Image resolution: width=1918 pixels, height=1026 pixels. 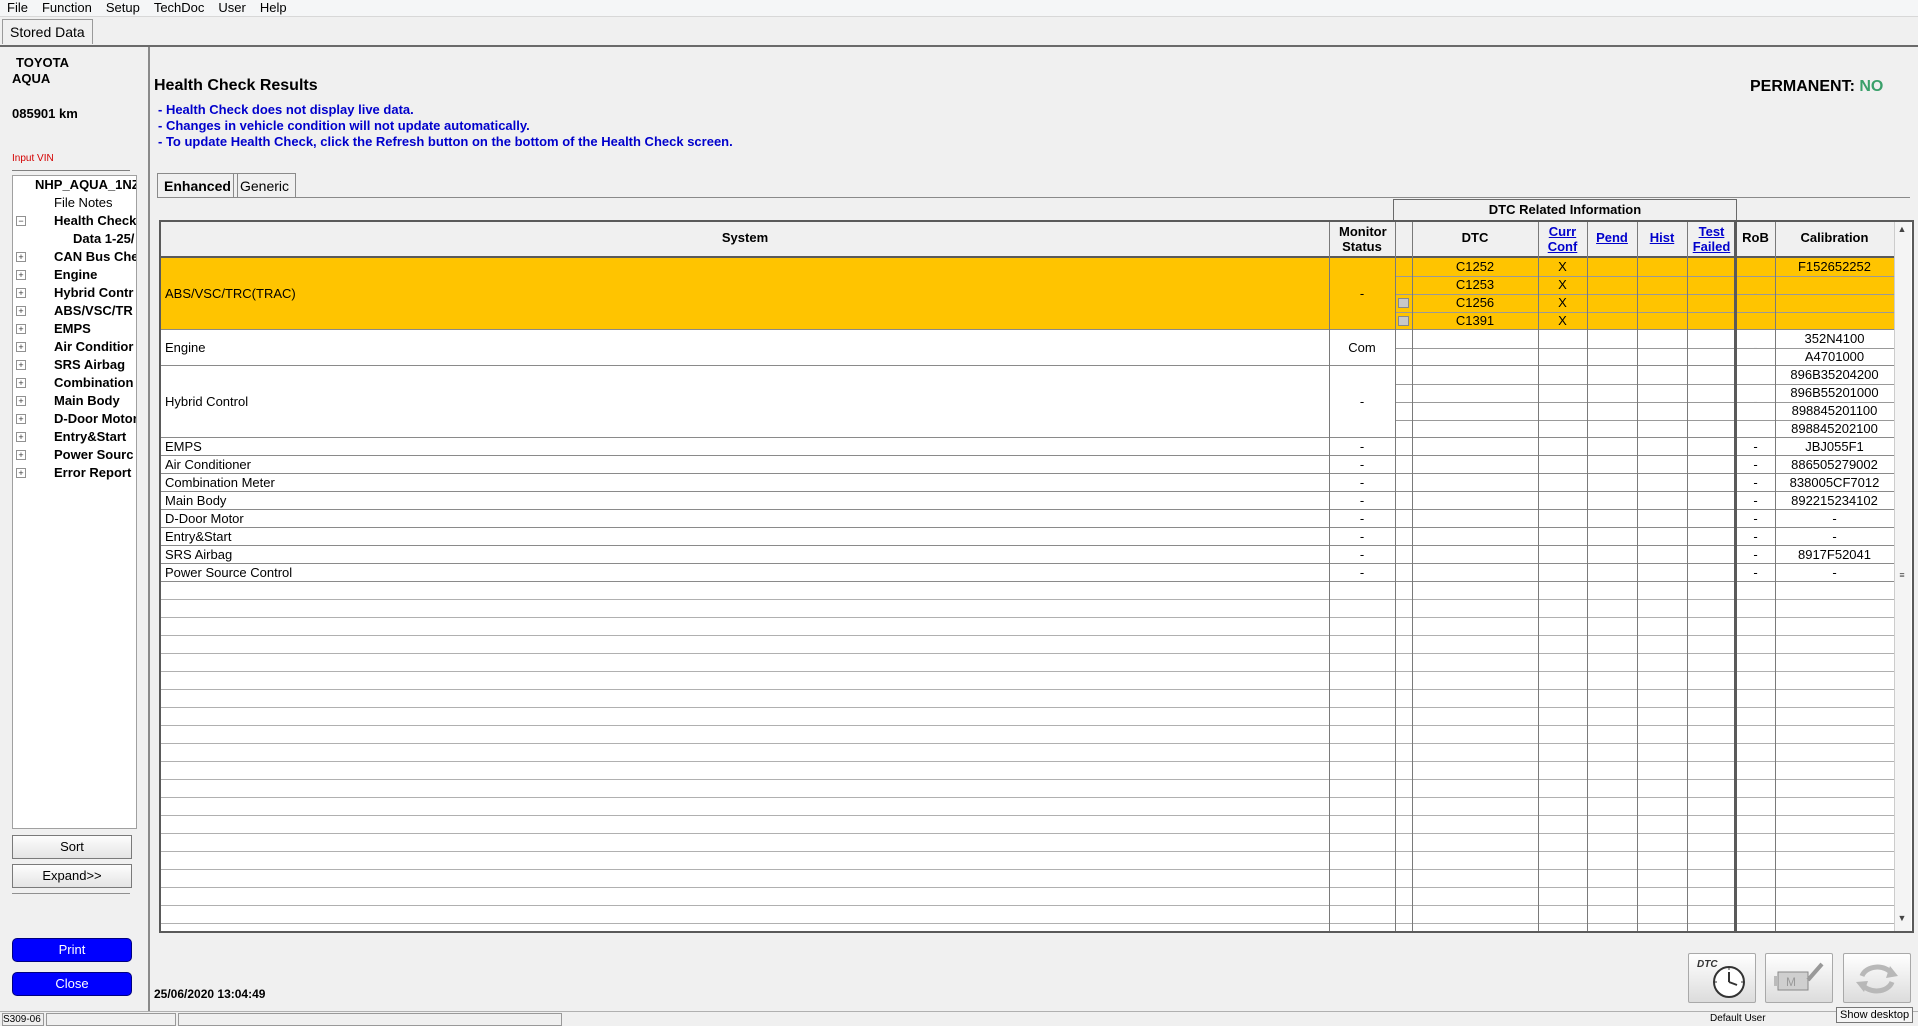 I want to click on tab-generic: Generic, so click(x=265, y=185).